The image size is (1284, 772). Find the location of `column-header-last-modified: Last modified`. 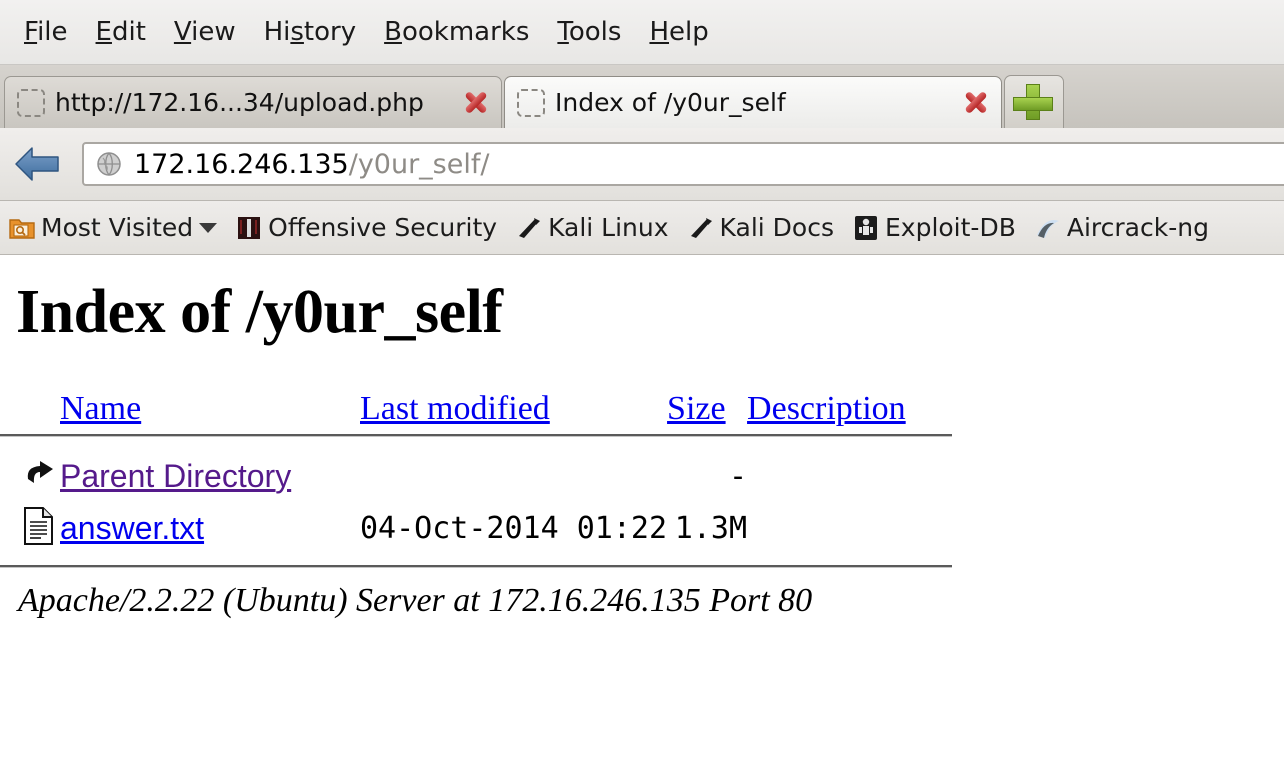

column-header-last-modified: Last modified is located at coordinates (513, 412).